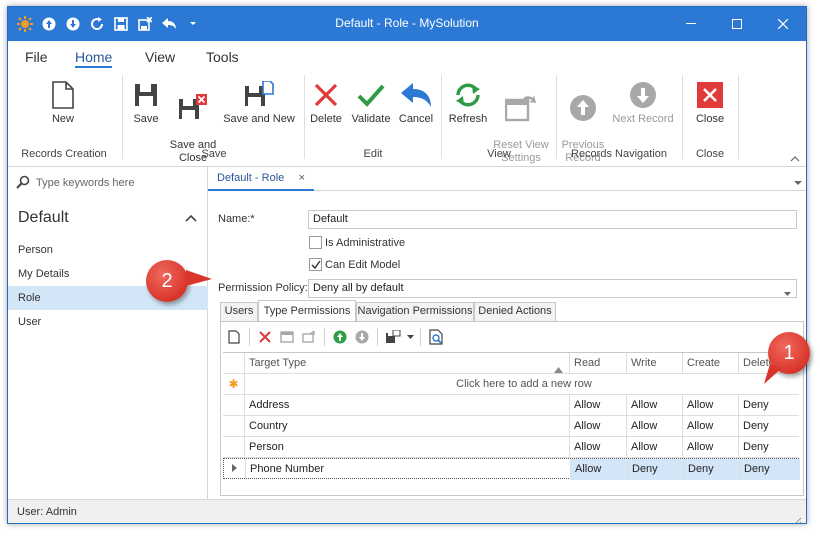 The image size is (820, 539). Describe the element at coordinates (64, 154) in the screenshot. I see `group-label-records-creation: Records Creation` at that location.